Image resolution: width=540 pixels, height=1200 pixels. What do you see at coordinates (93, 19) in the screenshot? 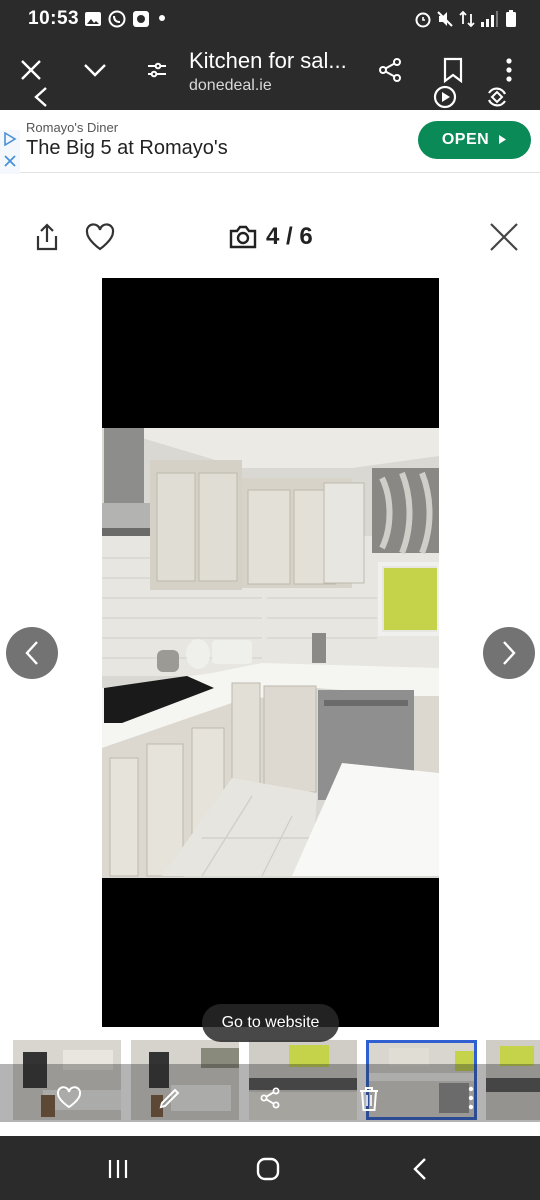
I see `gallery-icon` at bounding box center [93, 19].